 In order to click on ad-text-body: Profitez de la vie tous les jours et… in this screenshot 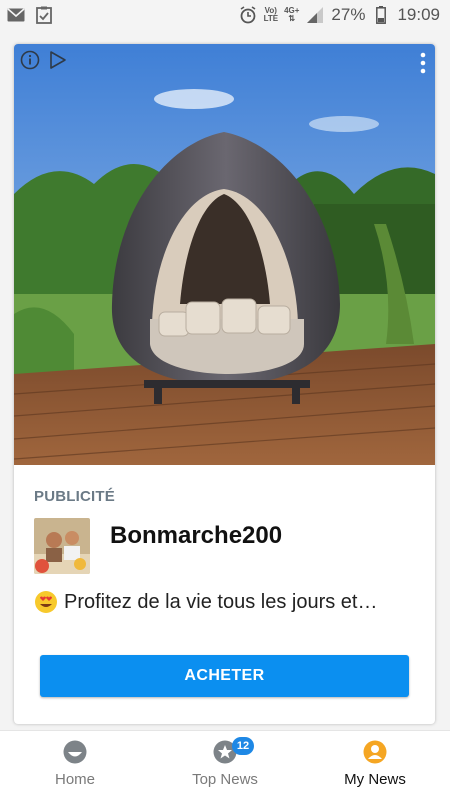, I will do `click(221, 601)`.